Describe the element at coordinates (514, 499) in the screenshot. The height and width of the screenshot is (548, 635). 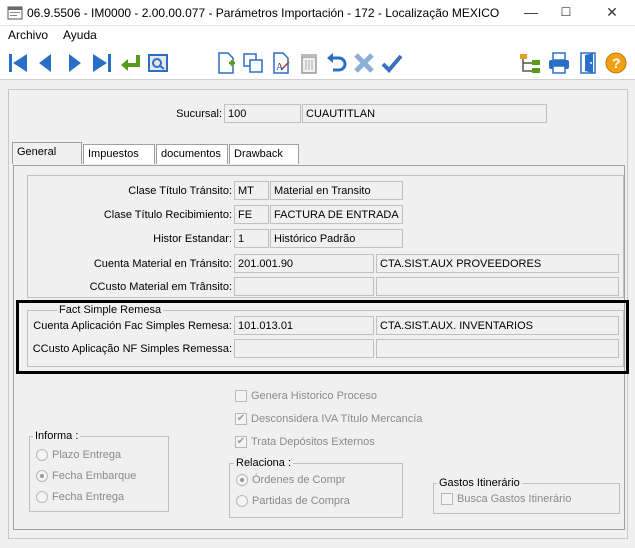
I see `busca-gastos-label: Busca Gastos Itinerário` at that location.